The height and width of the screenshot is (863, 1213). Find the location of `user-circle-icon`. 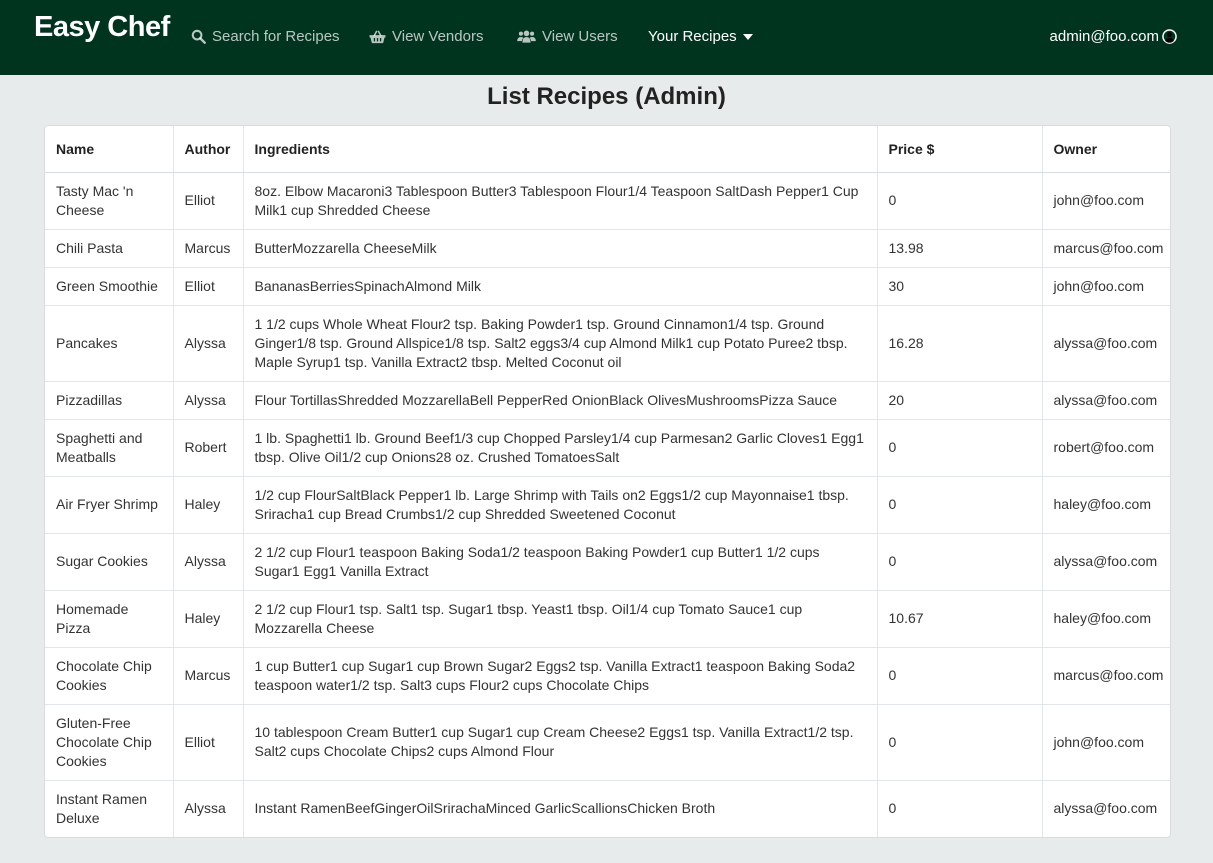

user-circle-icon is located at coordinates (1169, 36).